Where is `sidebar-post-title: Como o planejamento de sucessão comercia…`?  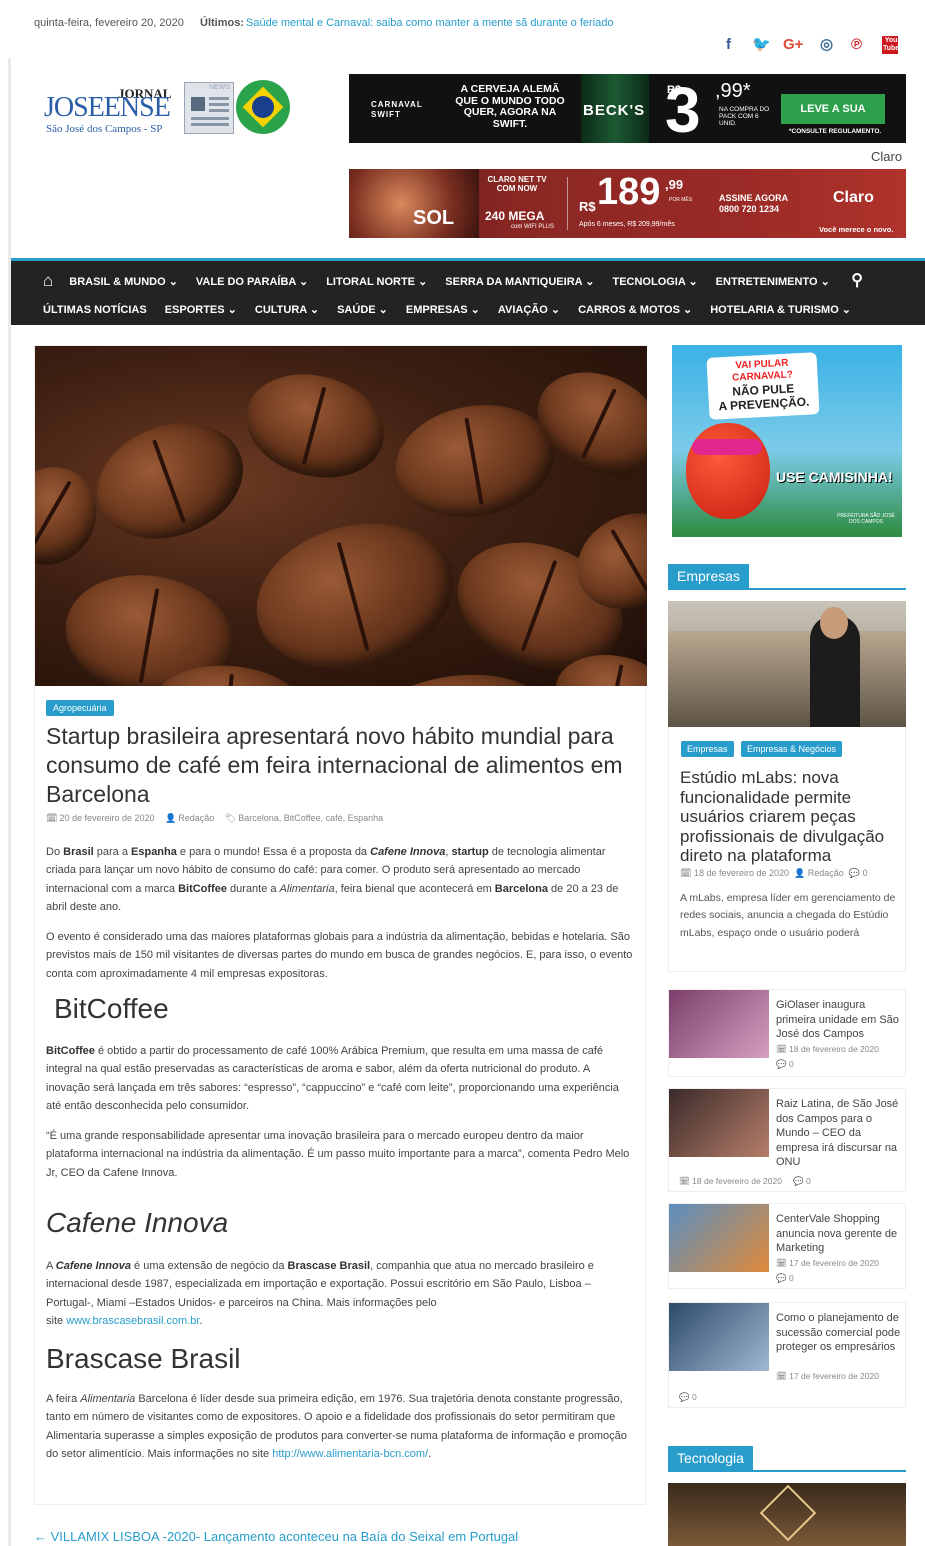
sidebar-post-title: Como o planejamento de sucessão comercia… is located at coordinates (839, 1333).